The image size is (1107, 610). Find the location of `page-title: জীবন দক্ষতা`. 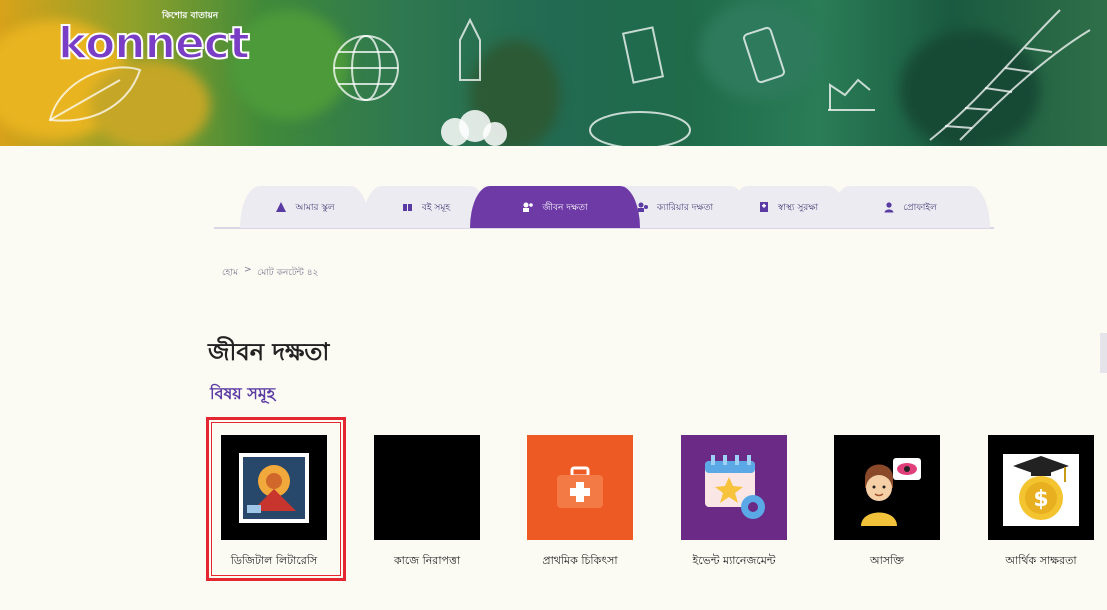

page-title: জীবন দক্ষতা is located at coordinates (269, 352).